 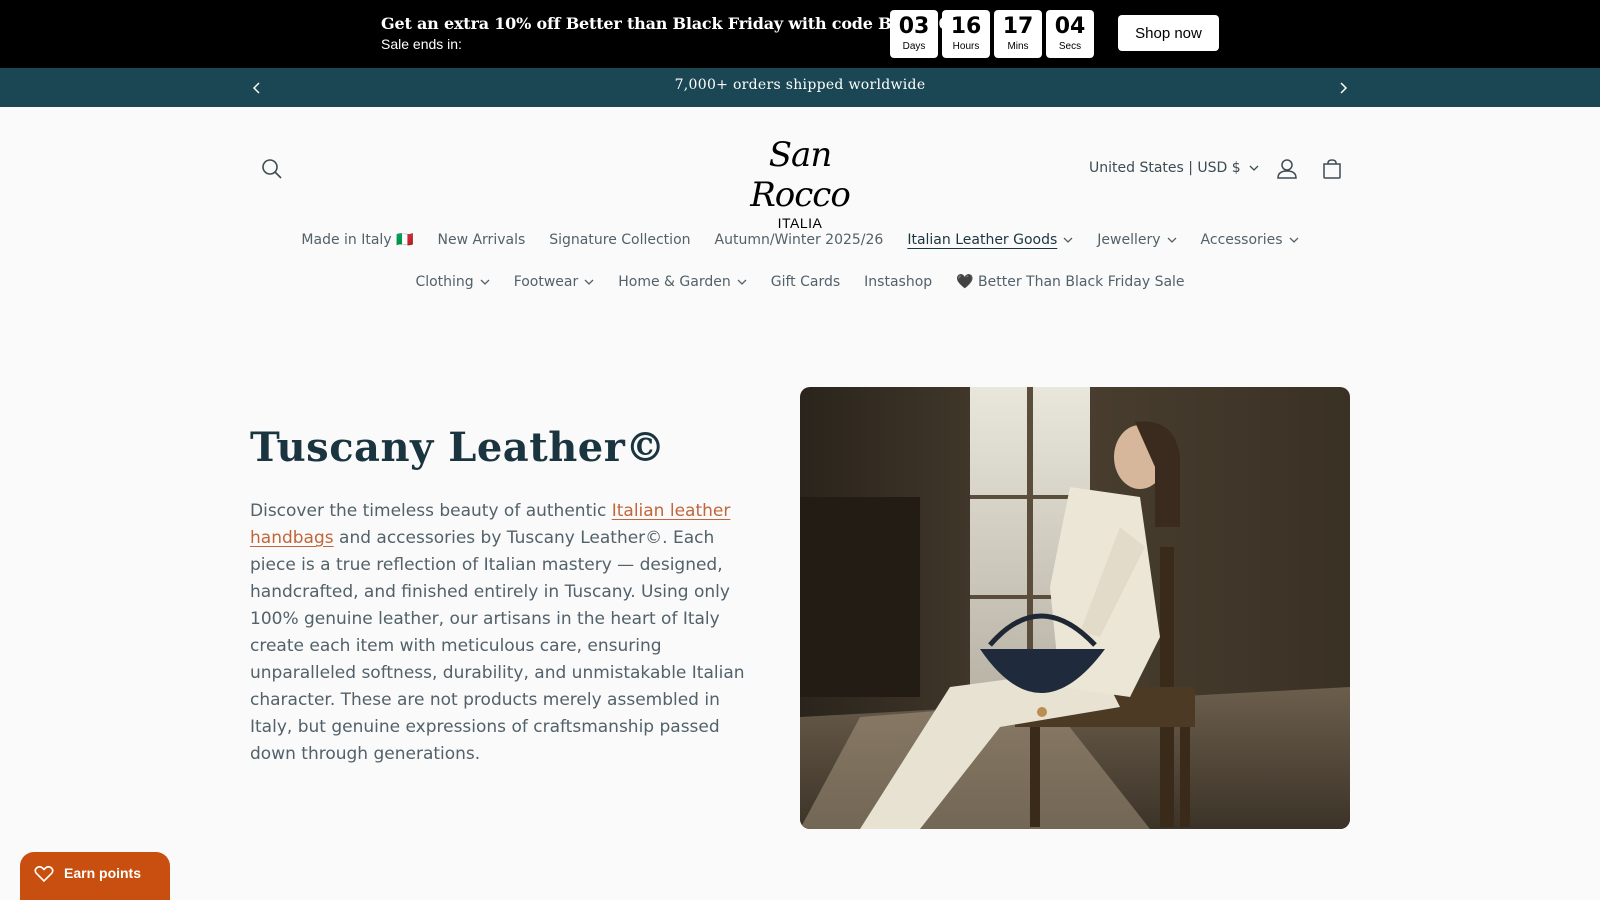 What do you see at coordinates (103, 873) in the screenshot?
I see `earn-points-label: Earn points` at bounding box center [103, 873].